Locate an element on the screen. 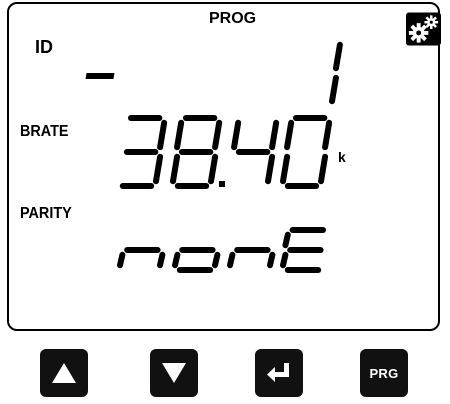 The image size is (450, 404). triangle-down-icon is located at coordinates (174, 373).